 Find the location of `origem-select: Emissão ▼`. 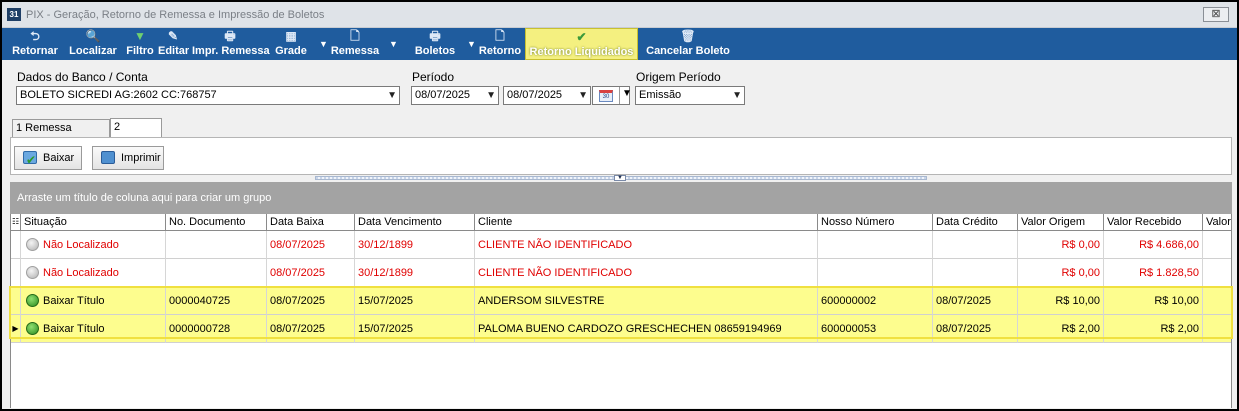

origem-select: Emissão ▼ is located at coordinates (690, 95).